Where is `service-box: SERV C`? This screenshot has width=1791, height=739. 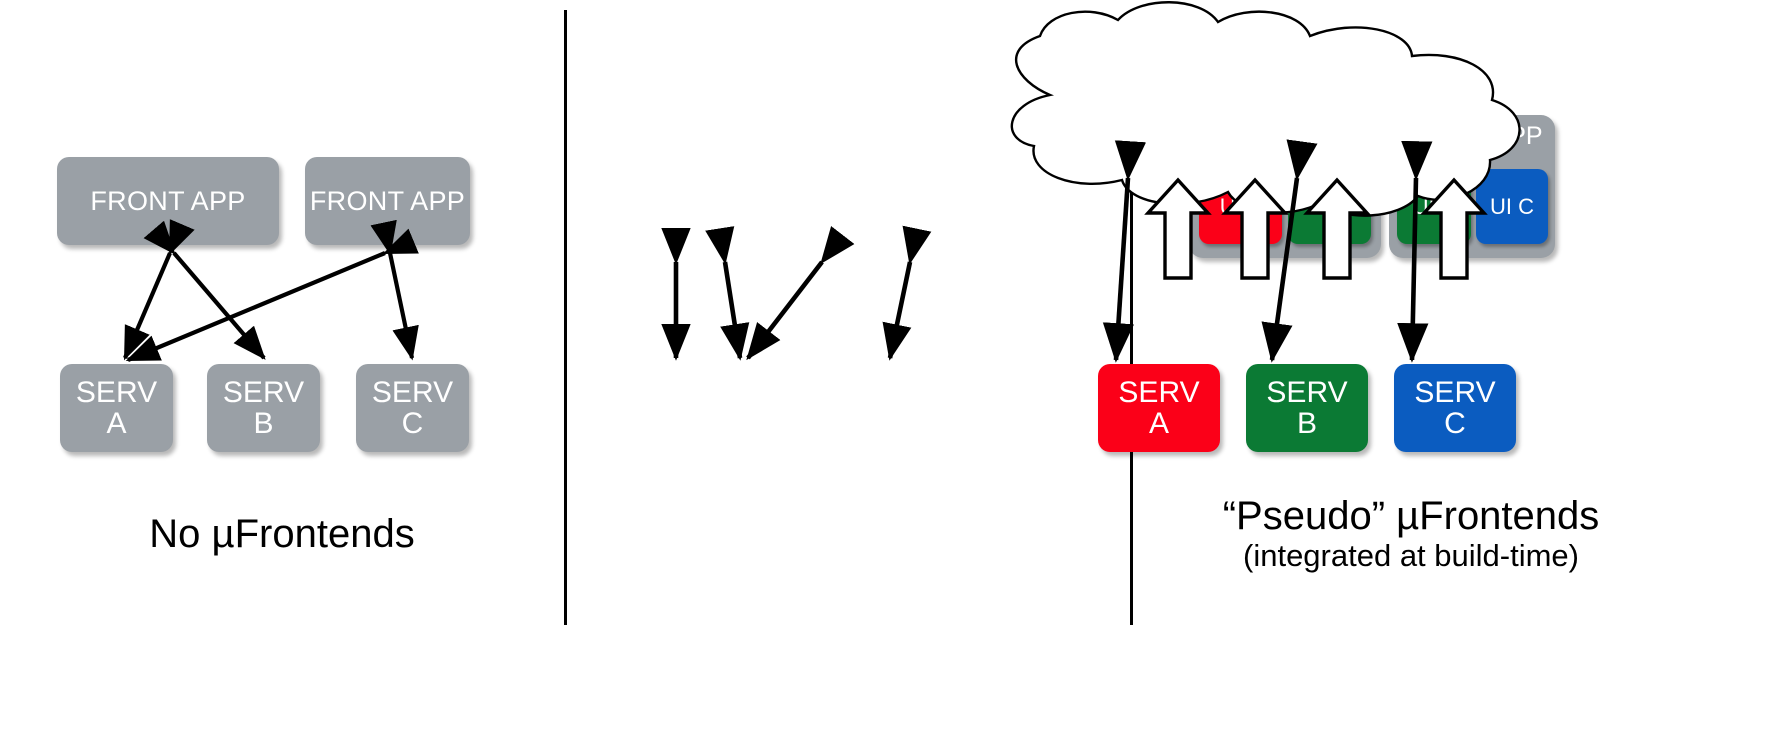
service-box: SERV C is located at coordinates (412, 408).